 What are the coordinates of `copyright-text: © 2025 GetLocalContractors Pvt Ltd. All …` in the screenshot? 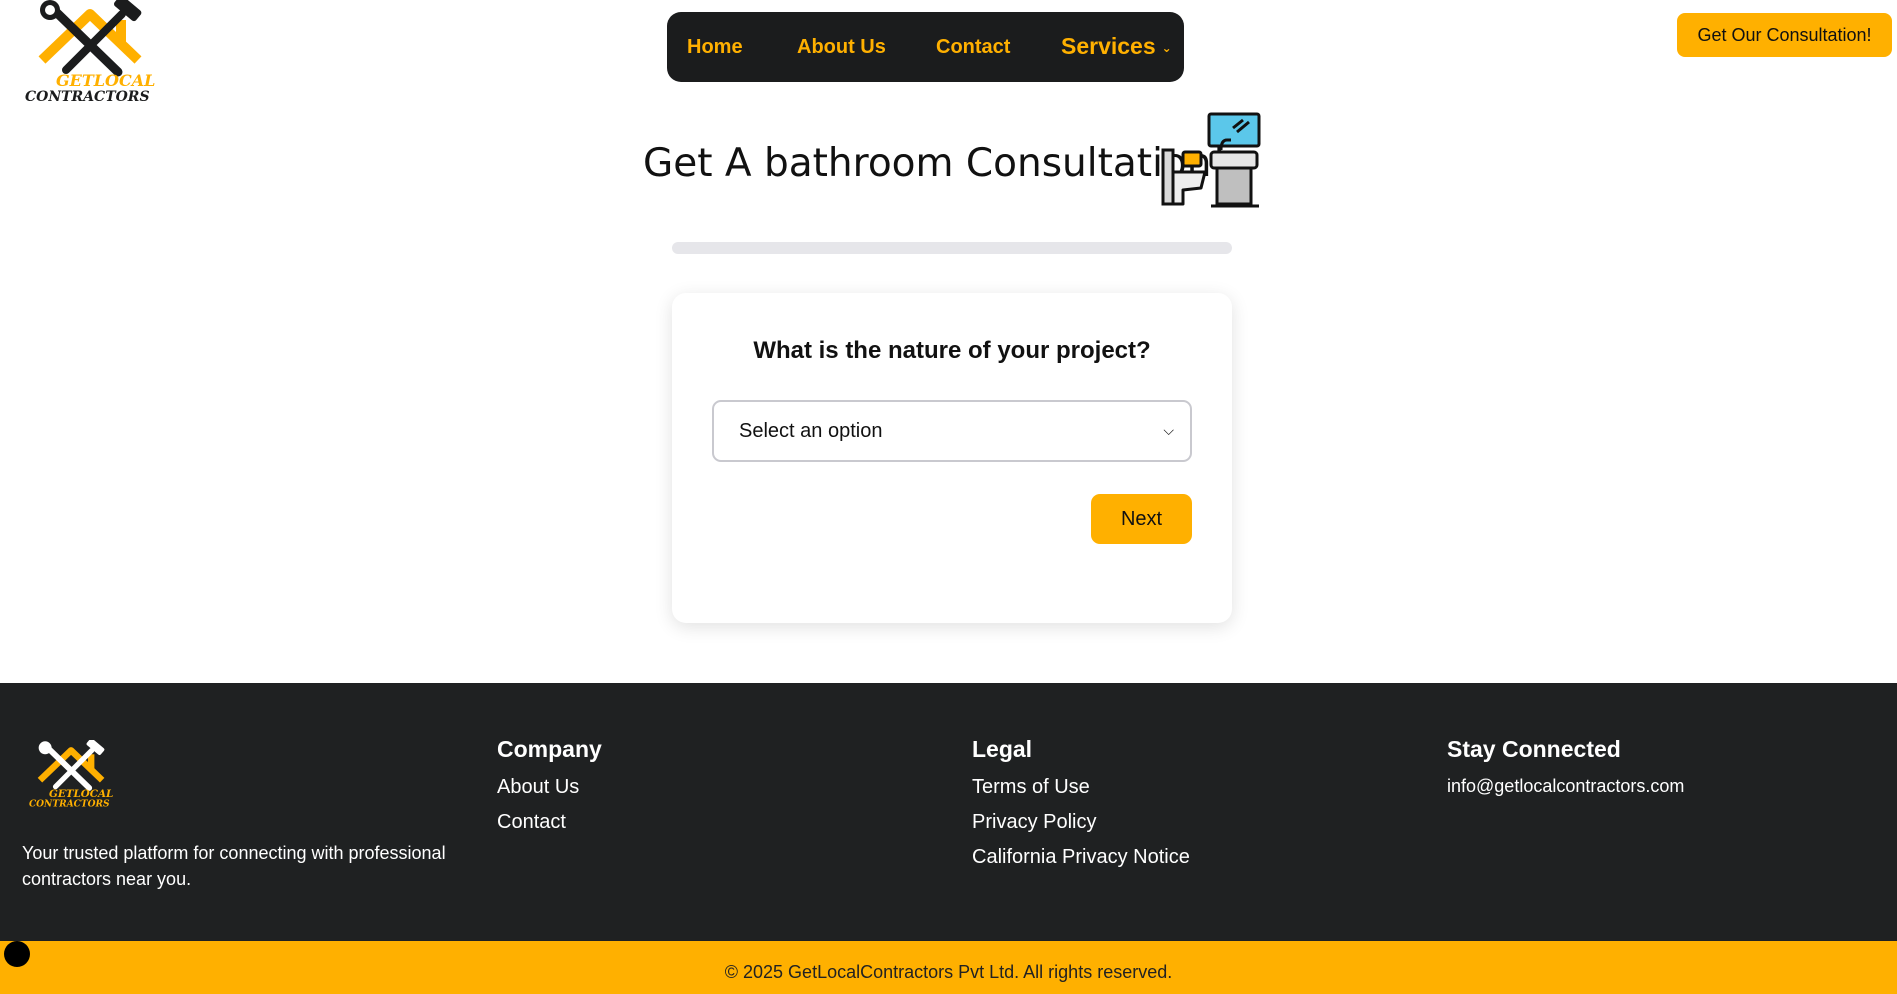 It's located at (948, 972).